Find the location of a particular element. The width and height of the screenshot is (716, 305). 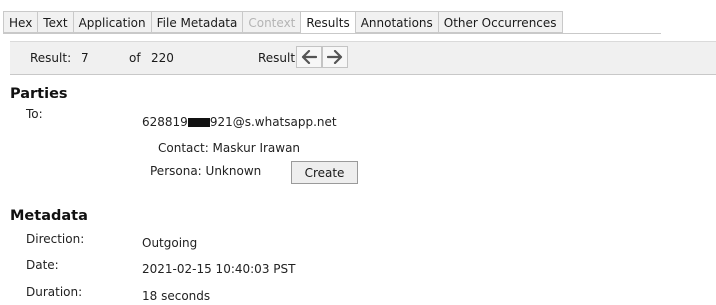

result-navigation-bar: Result: 7 of 220 Result is located at coordinates (363, 58).